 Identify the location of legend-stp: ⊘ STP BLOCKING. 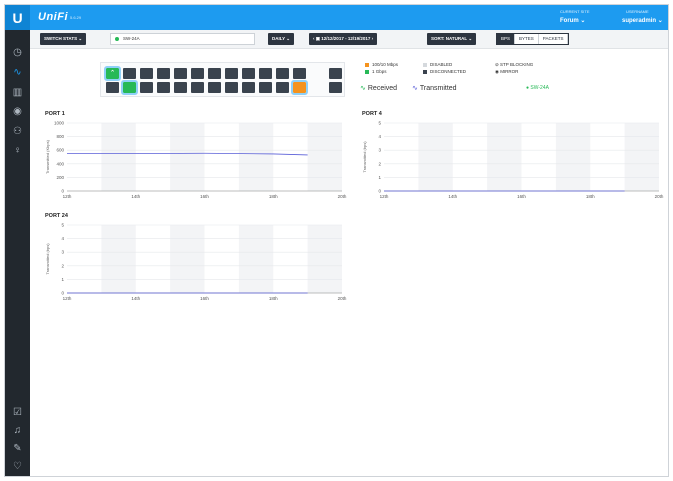
(514, 65).